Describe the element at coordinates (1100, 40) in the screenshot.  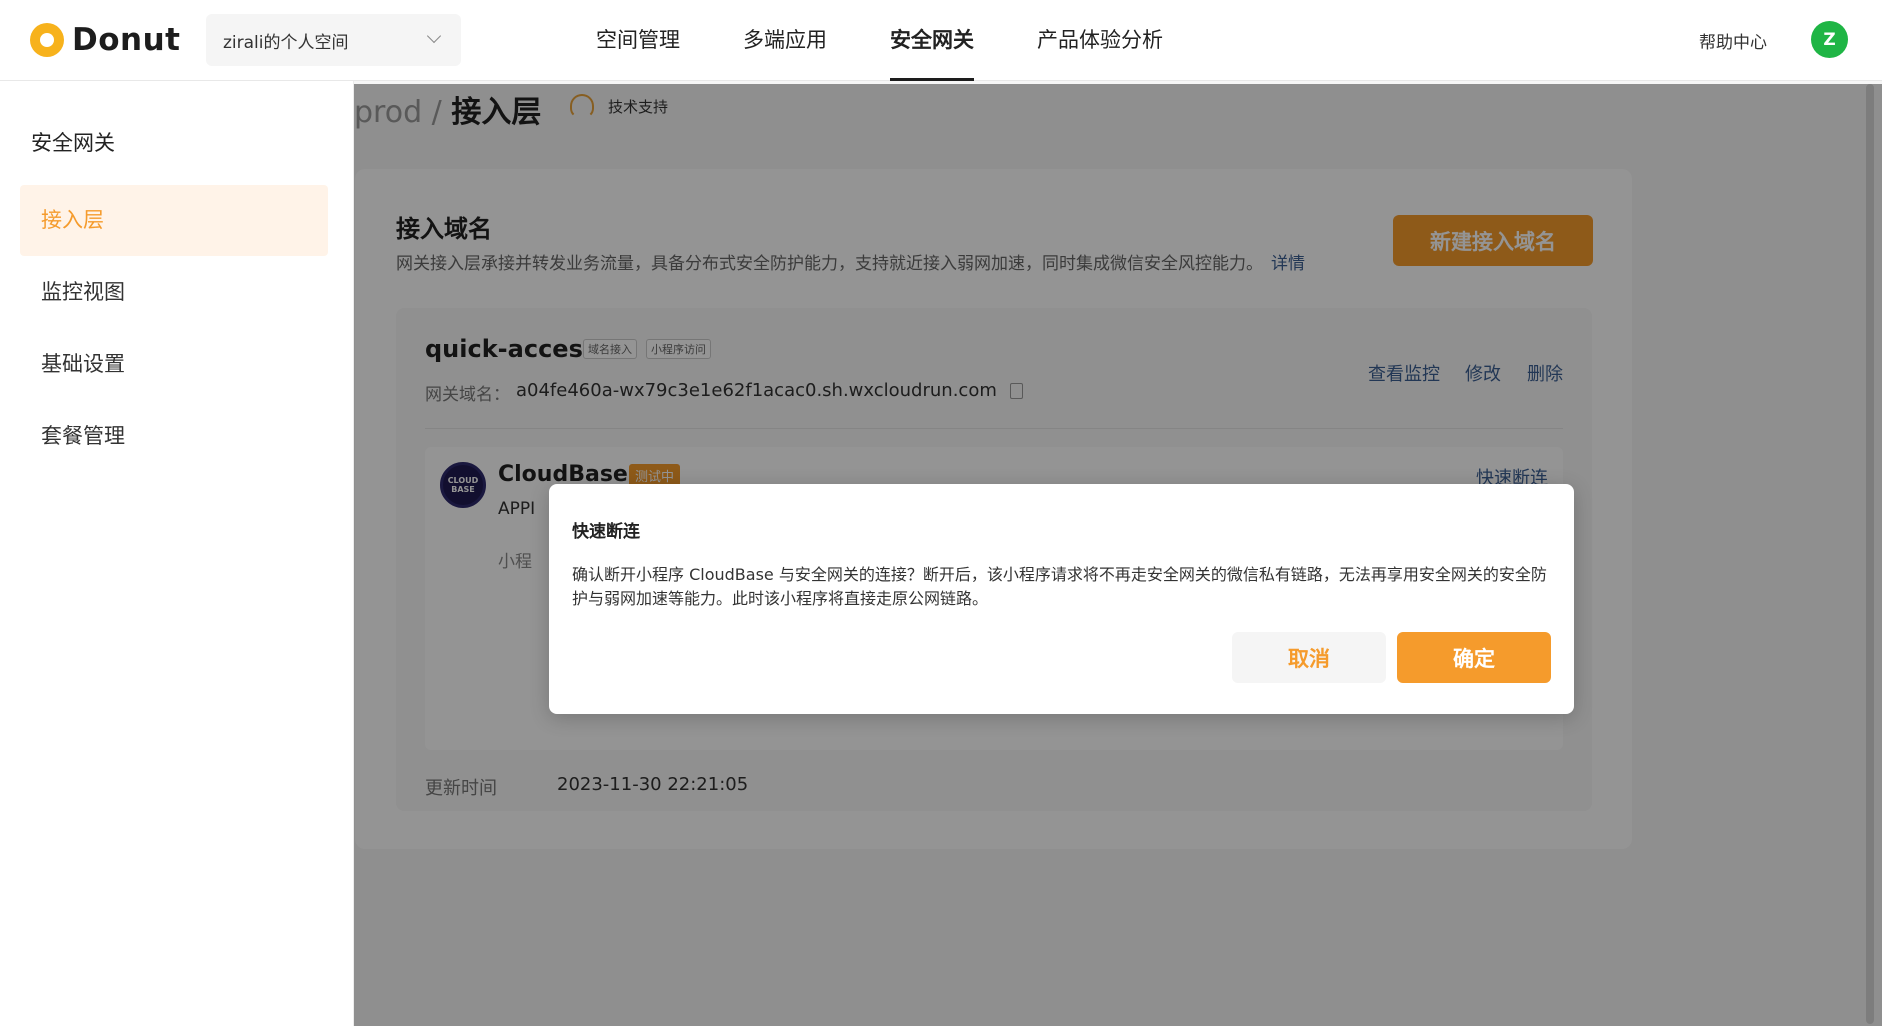
I see `nav-item-experience-analytics: 产品体验分析` at that location.